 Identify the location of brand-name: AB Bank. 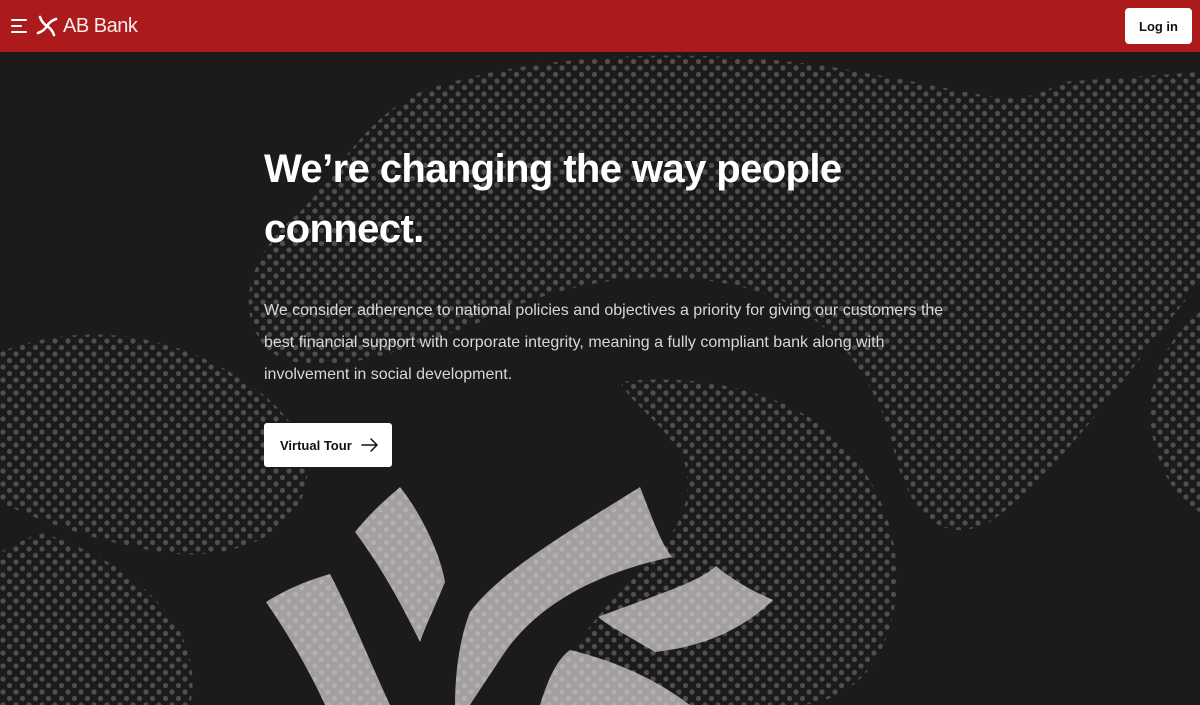
(100, 26).